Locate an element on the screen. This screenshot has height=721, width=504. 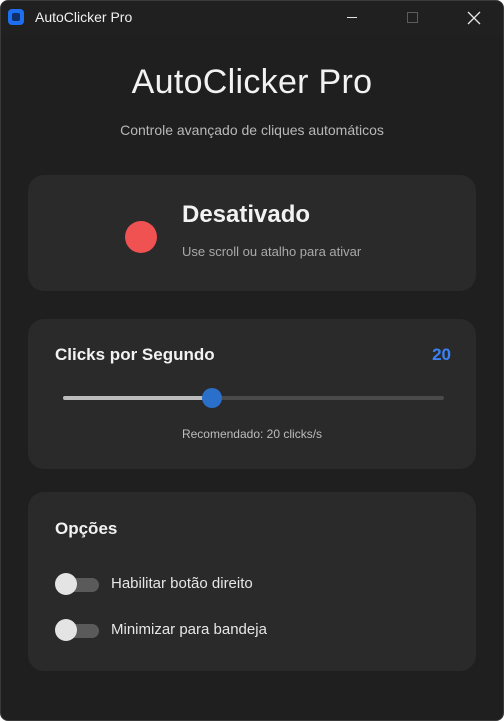
app-heading: AutoClicker Pro is located at coordinates (252, 82).